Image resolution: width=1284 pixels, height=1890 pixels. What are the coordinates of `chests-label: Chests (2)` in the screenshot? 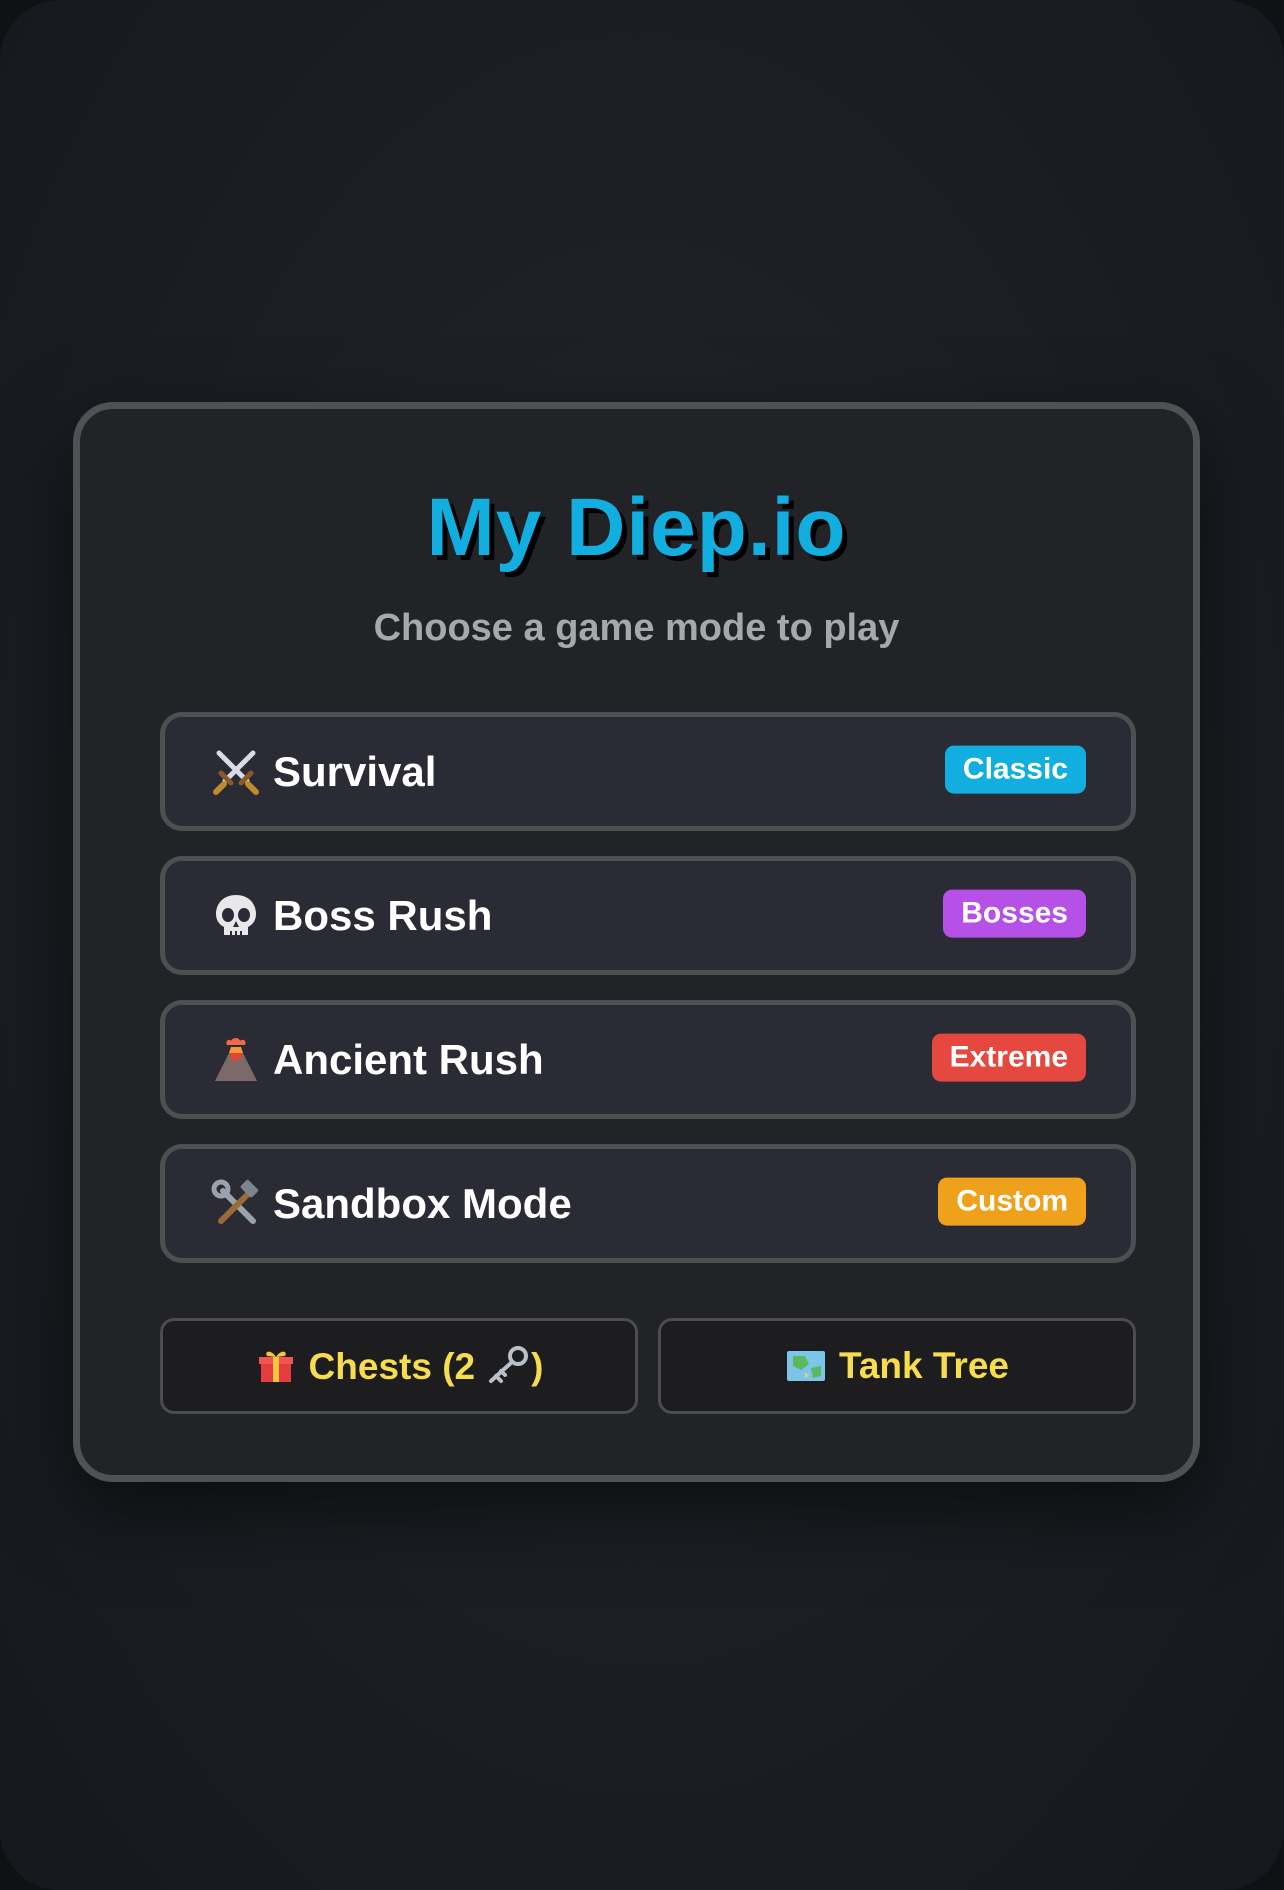 It's located at (426, 1366).